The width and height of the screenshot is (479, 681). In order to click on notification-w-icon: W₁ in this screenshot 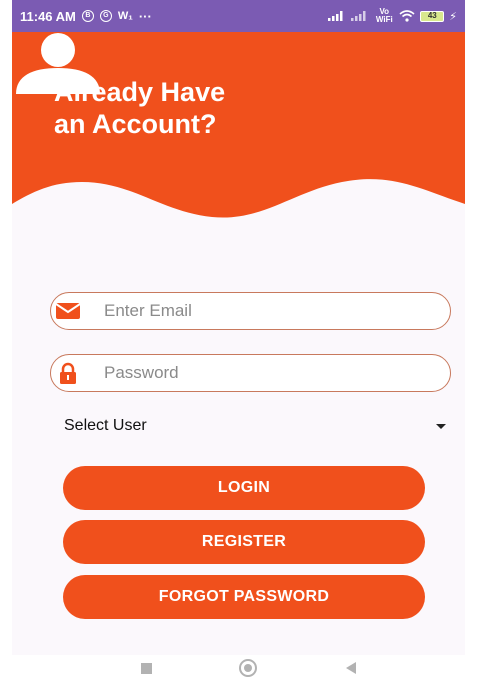, I will do `click(125, 16)`.